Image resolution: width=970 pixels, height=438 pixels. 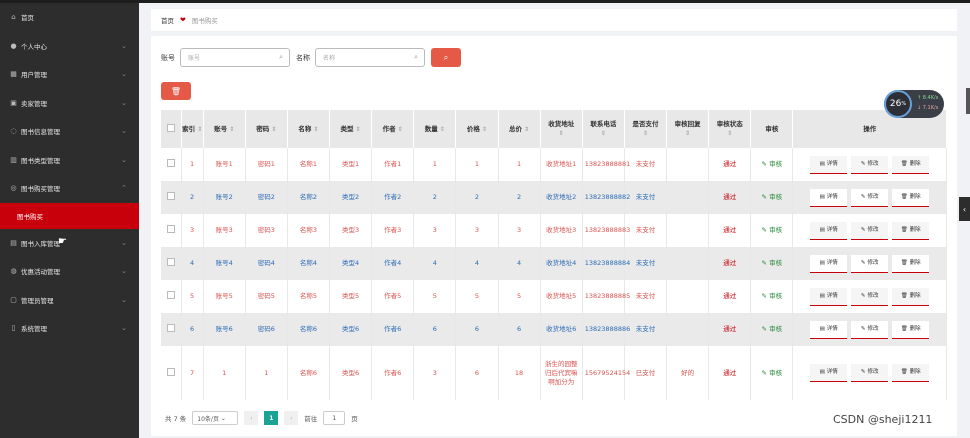 I want to click on cell-idx: 7, so click(x=192, y=373).